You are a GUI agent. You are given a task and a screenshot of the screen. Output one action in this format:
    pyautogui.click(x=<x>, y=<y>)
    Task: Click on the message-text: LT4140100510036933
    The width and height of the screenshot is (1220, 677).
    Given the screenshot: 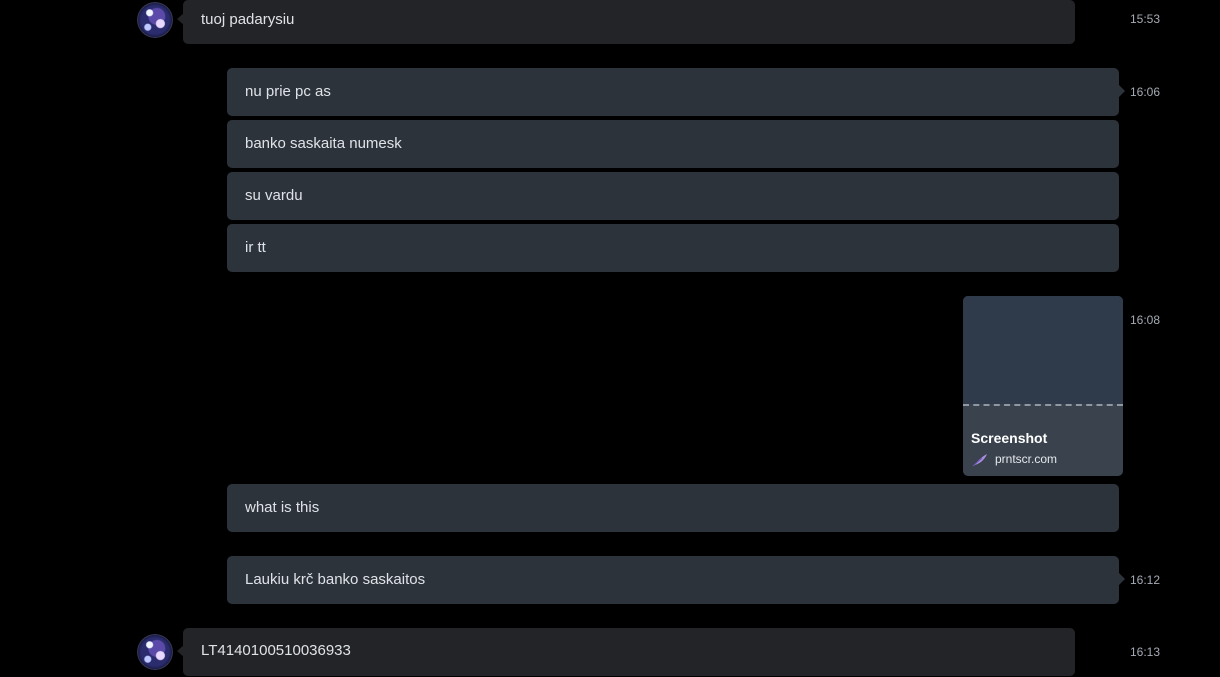 What is the action you would take?
    pyautogui.click(x=276, y=650)
    